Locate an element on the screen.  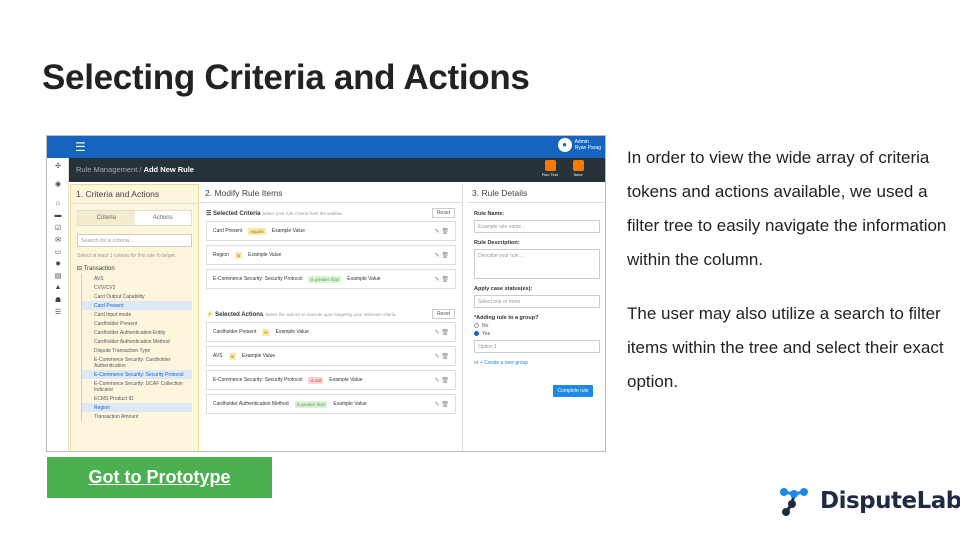
menu-icon: ☰ is located at coordinates (80, 147).